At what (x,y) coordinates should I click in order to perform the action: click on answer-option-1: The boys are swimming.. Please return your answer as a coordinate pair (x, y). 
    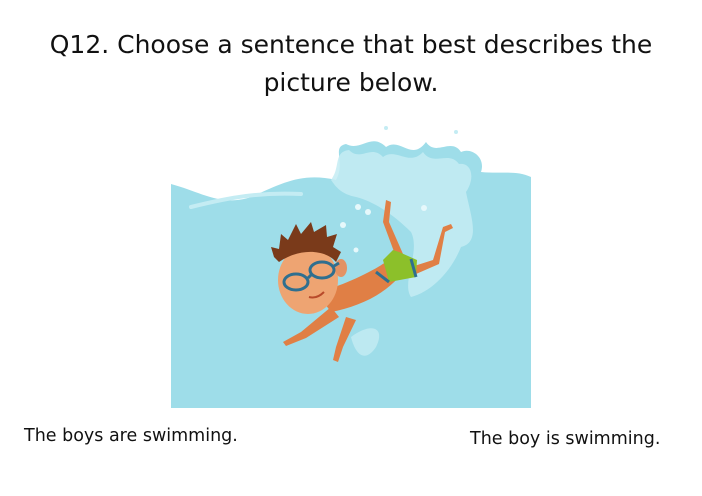
    Looking at the image, I should click on (131, 436).